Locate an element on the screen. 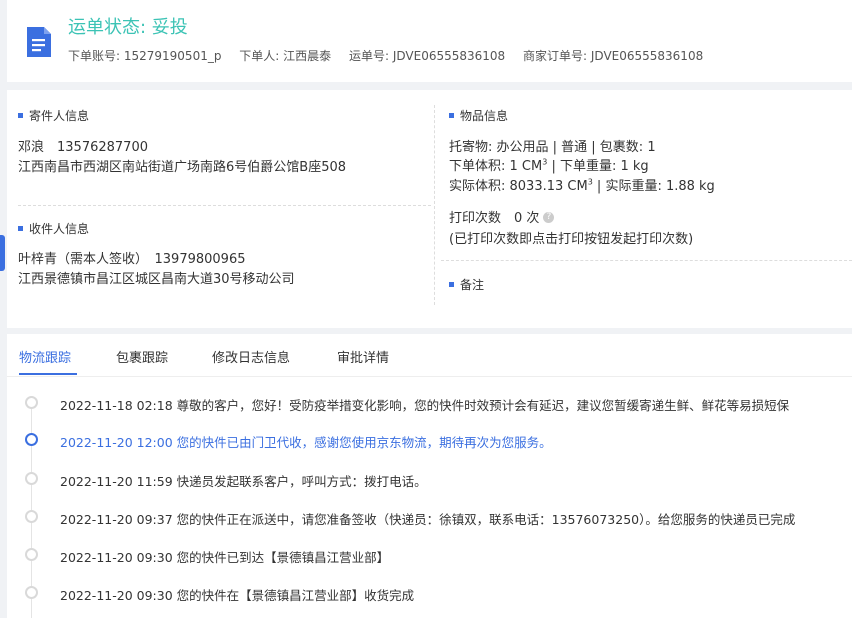 Image resolution: width=852 pixels, height=618 pixels. merchant-order-number: 商家订单号: JDVE06555836108 is located at coordinates (613, 56).